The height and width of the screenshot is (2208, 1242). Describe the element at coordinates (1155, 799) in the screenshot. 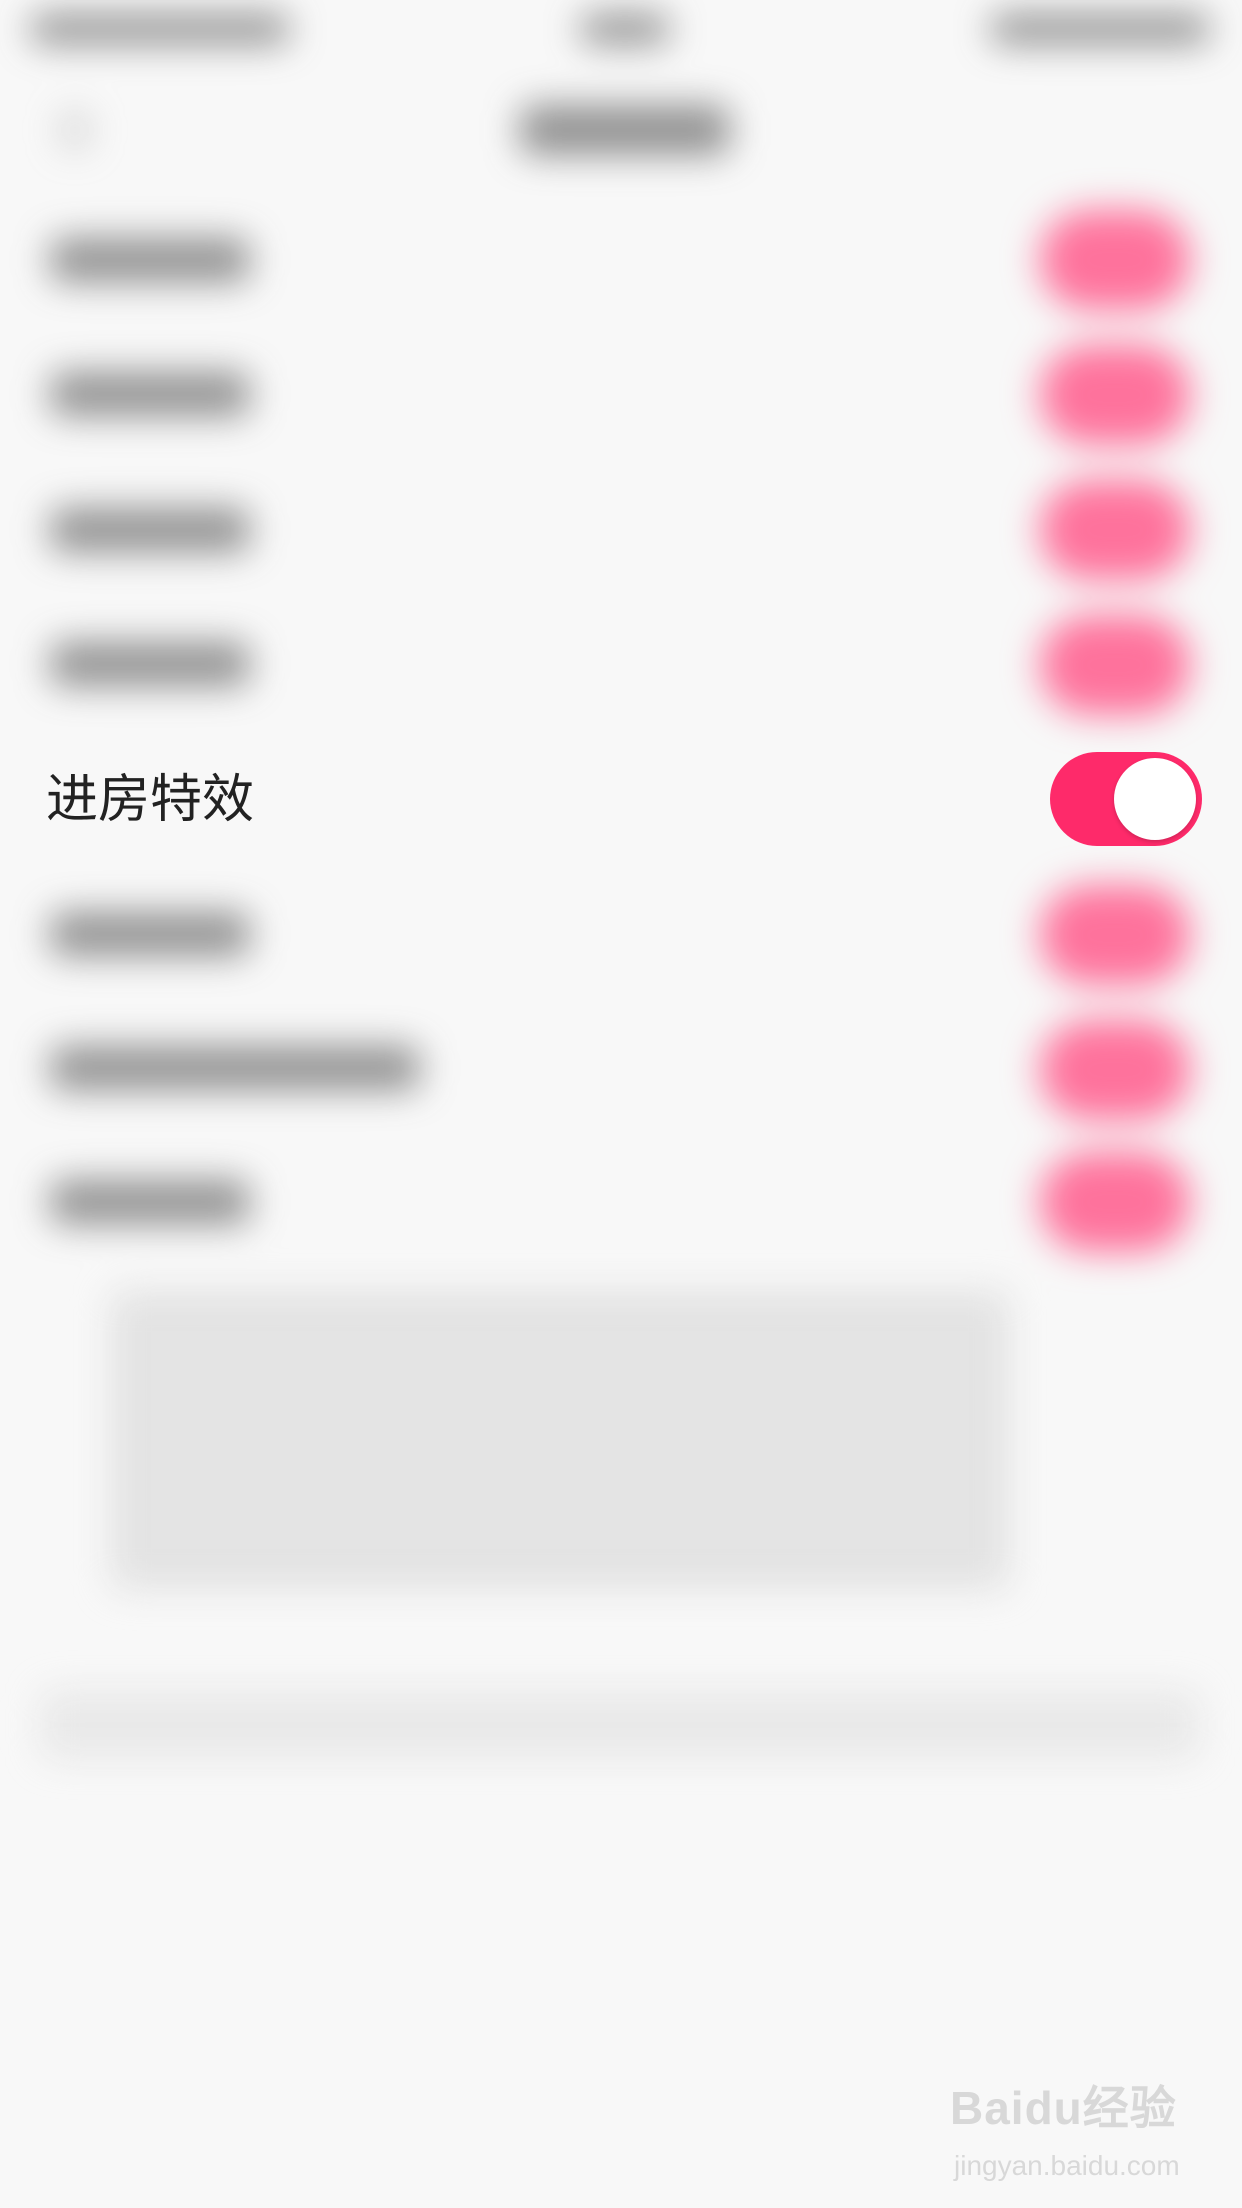

I see `toggle-knob` at that location.